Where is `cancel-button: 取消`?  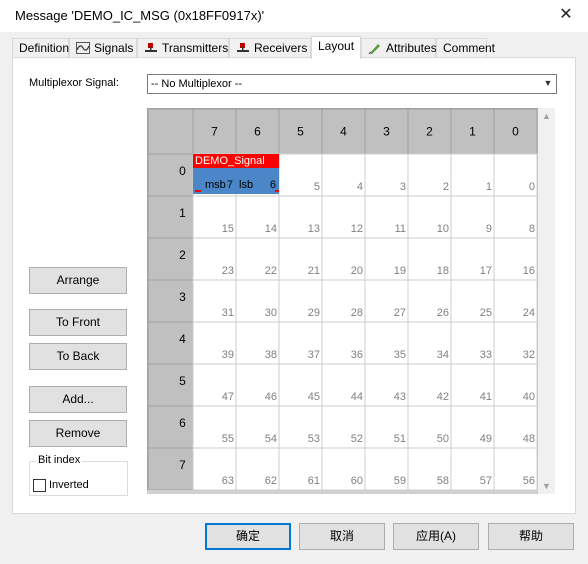 cancel-button: 取消 is located at coordinates (342, 536).